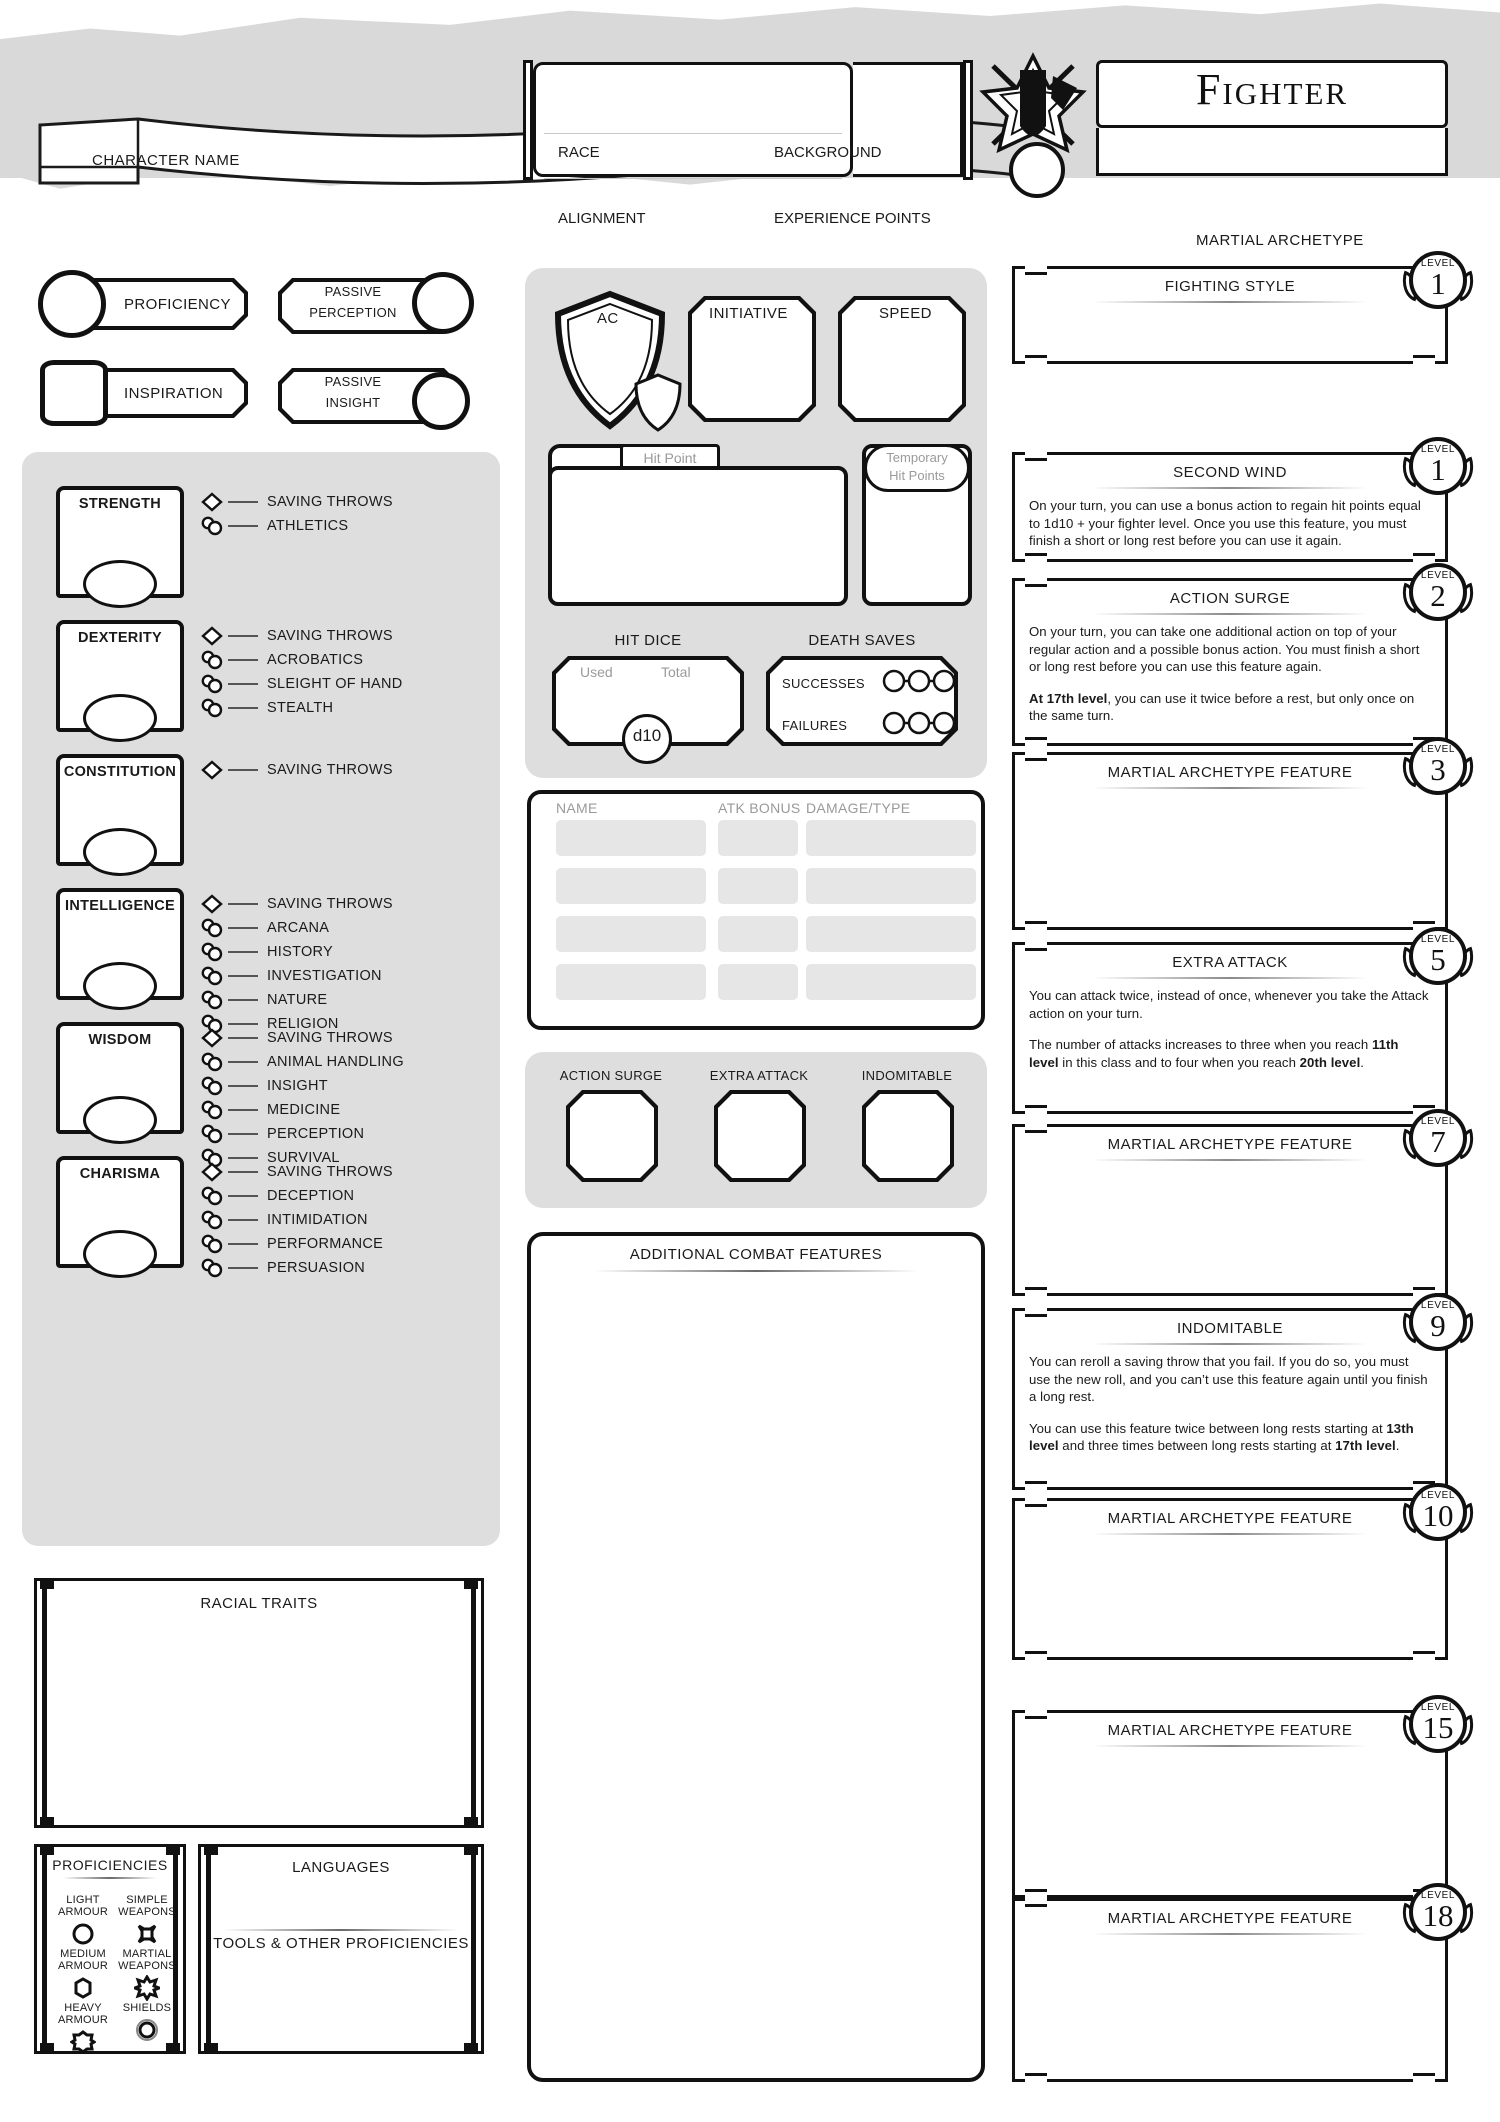  What do you see at coordinates (147, 1934) in the screenshot?
I see `square-notch-icon` at bounding box center [147, 1934].